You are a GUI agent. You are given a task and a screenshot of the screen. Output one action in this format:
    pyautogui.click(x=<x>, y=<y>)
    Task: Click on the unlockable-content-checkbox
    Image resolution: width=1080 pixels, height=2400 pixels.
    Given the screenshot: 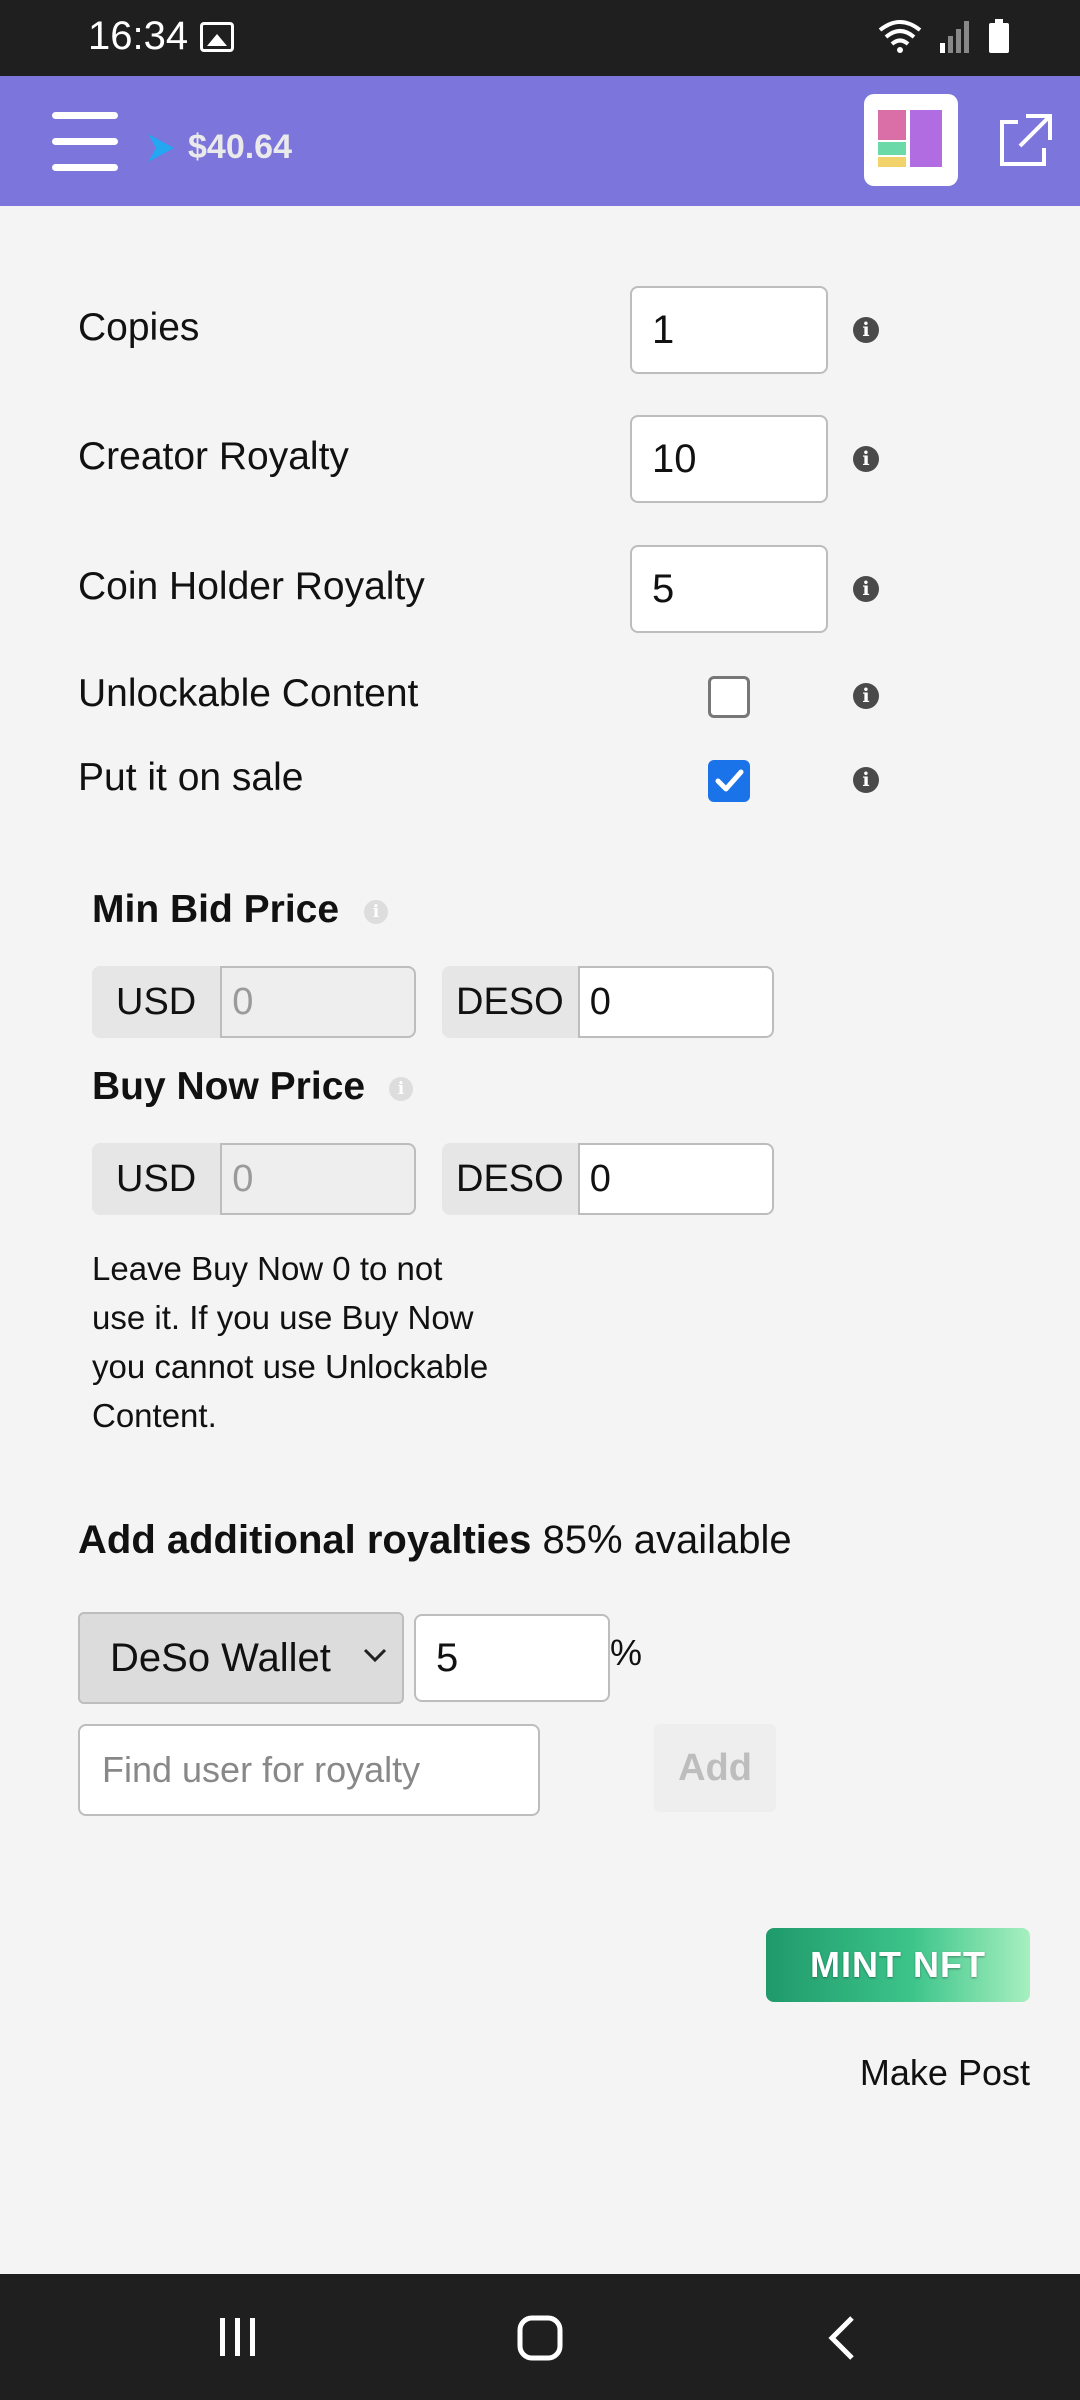 What is the action you would take?
    pyautogui.click(x=729, y=697)
    